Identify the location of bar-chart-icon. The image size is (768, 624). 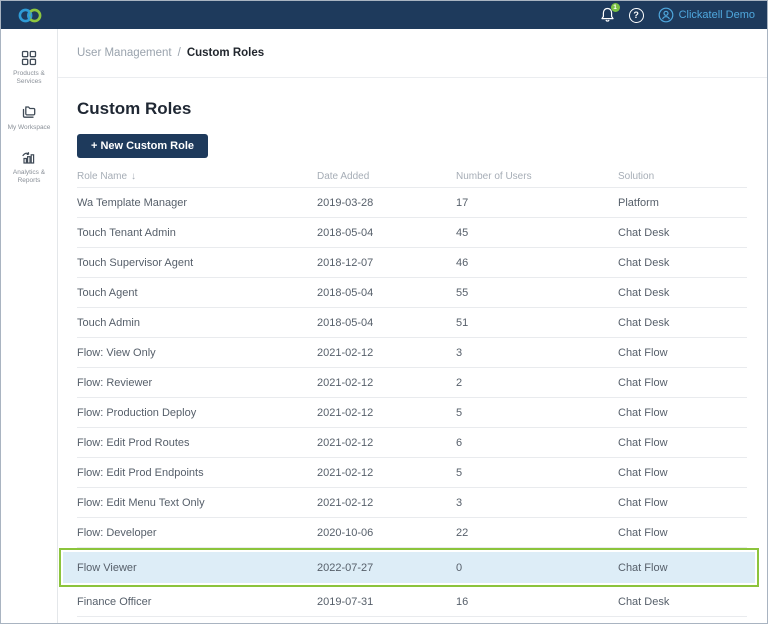
(28, 158).